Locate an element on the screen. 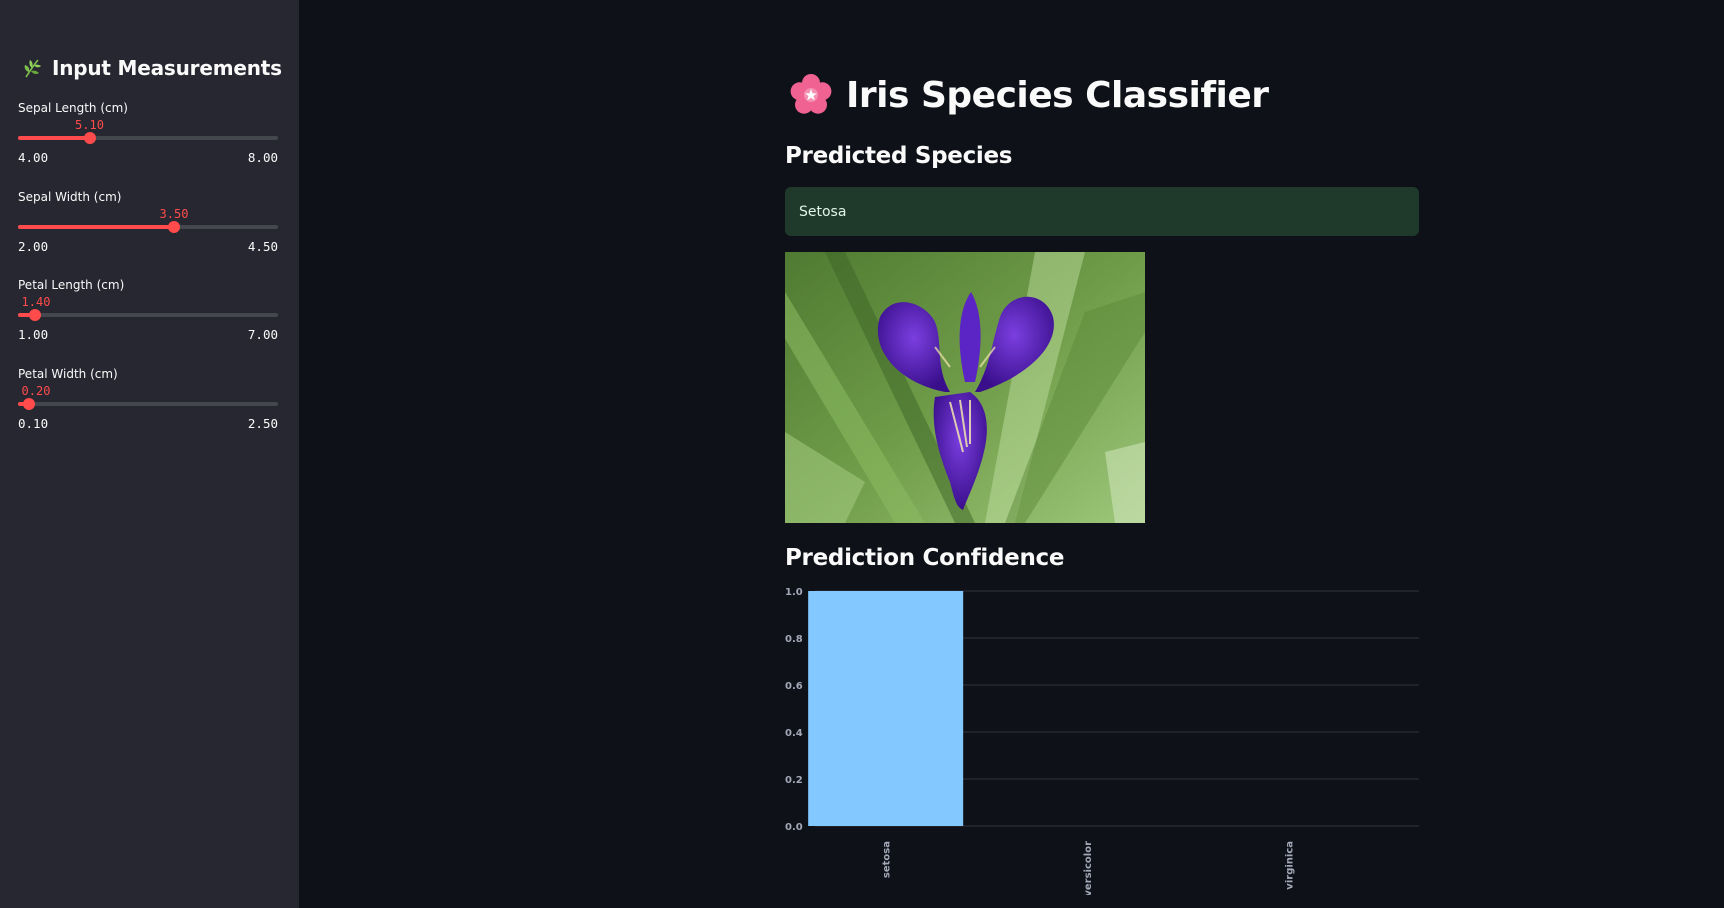 The height and width of the screenshot is (908, 1724). slider-min: 4.00 is located at coordinates (33, 157).